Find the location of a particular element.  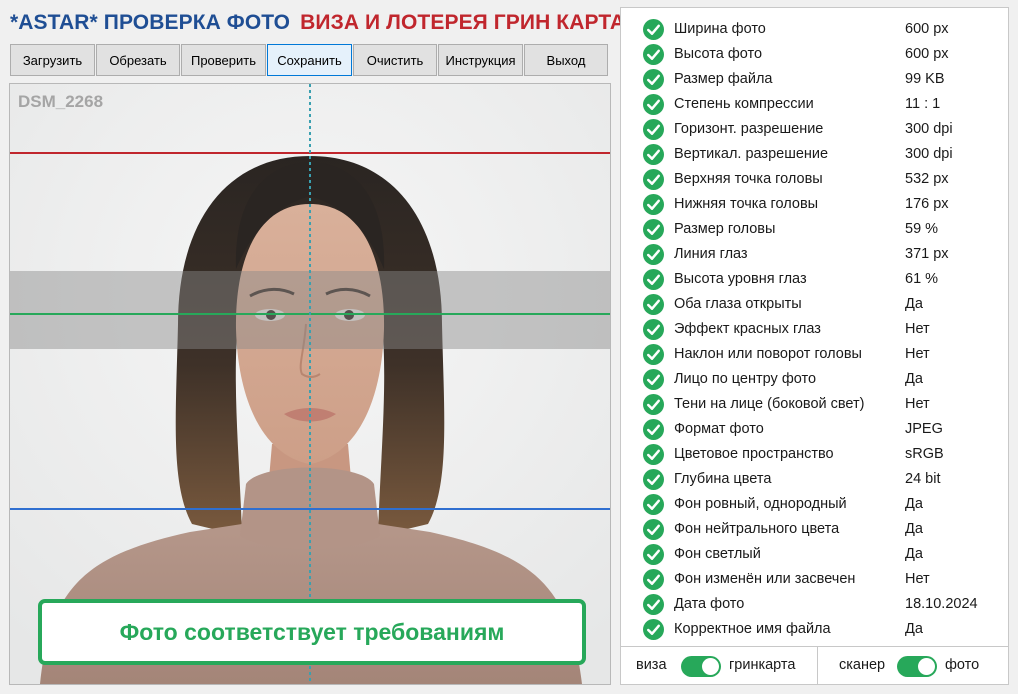

check-label: Глубина цвета is located at coordinates (723, 479).